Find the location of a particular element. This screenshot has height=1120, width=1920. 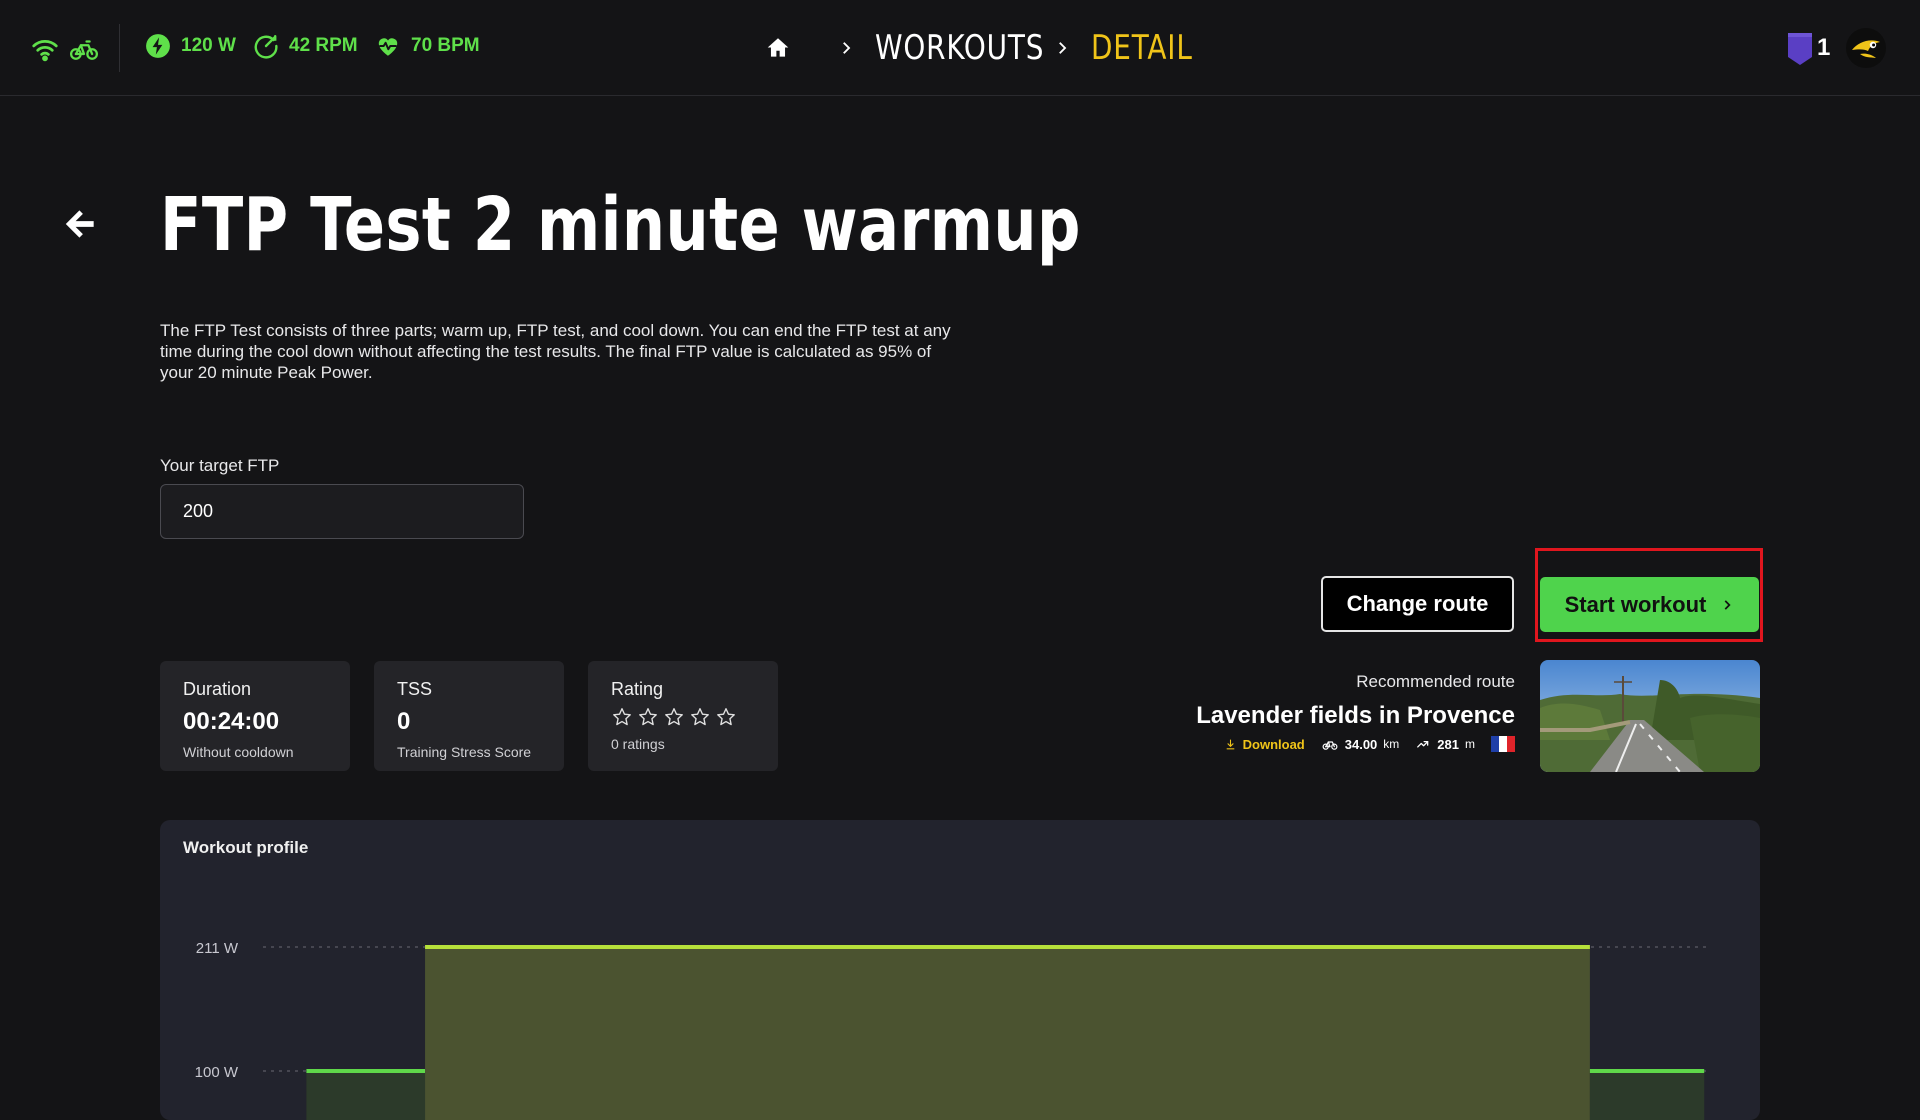

route-elevation: 281 m is located at coordinates (1445, 744).